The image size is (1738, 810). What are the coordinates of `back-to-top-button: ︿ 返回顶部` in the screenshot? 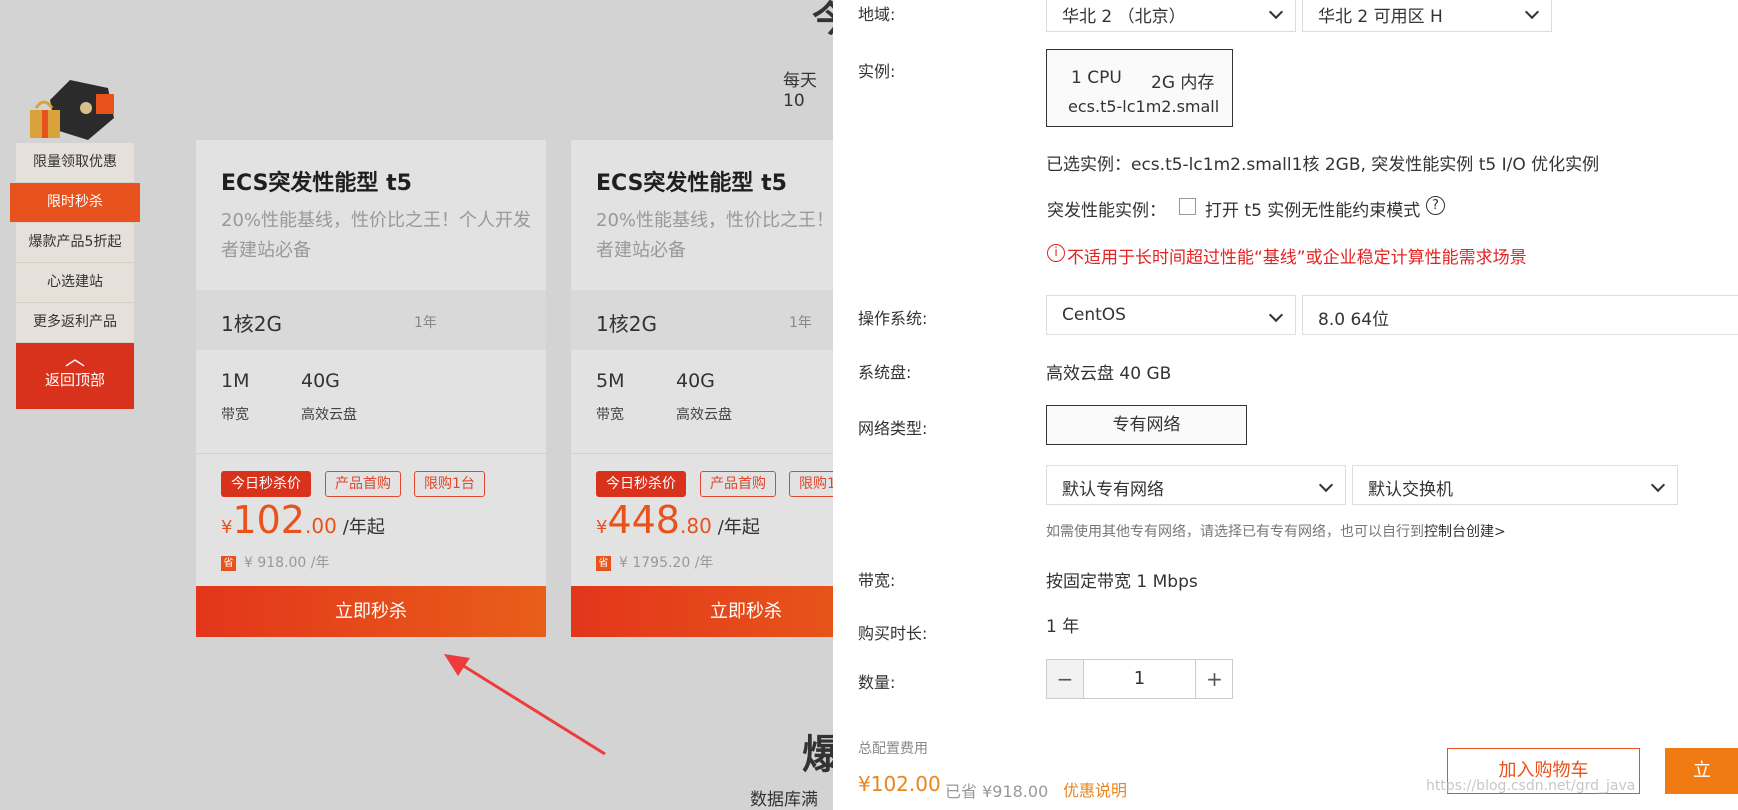 It's located at (75, 376).